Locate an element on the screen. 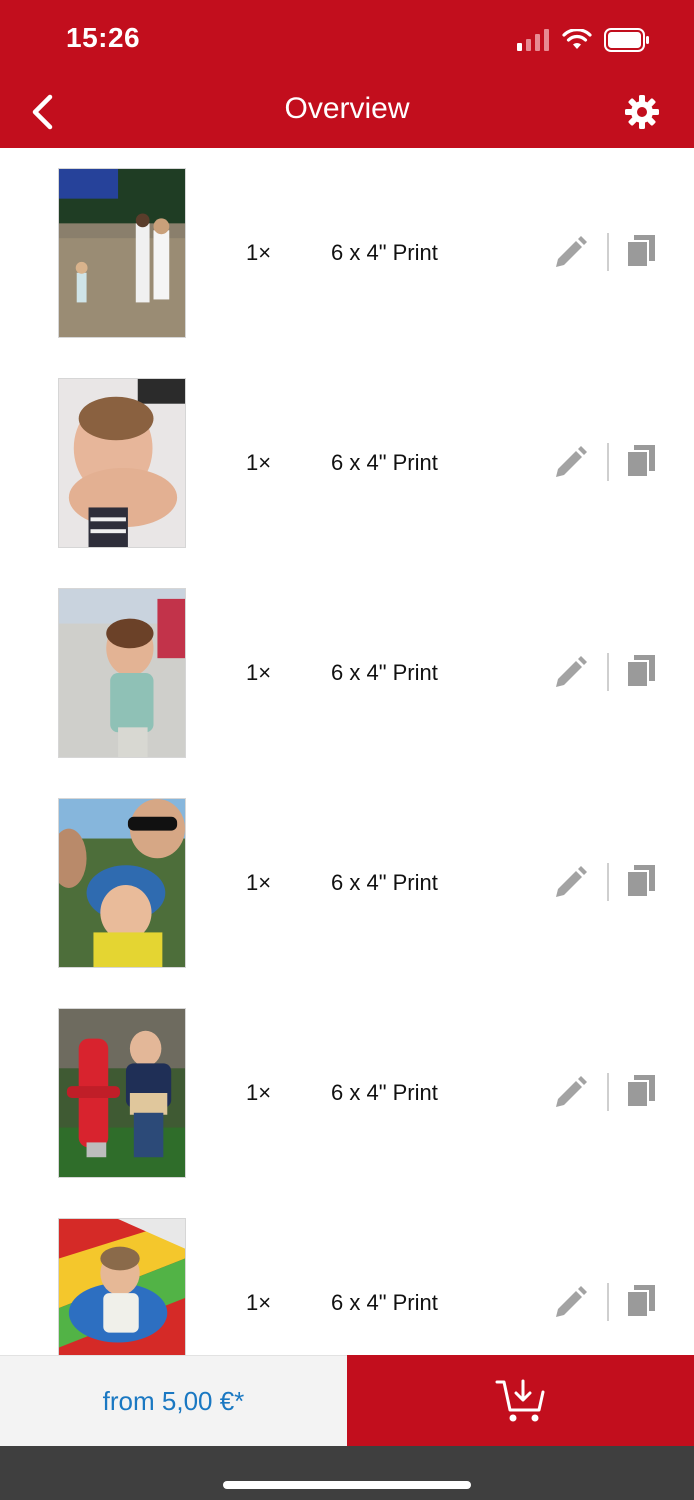 The width and height of the screenshot is (694, 1500). cart-download-icon is located at coordinates (519, 1400).